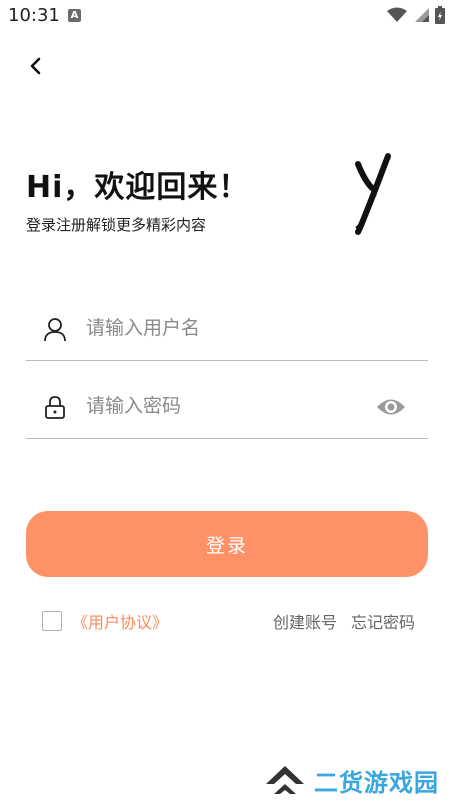 This screenshot has height=805, width=453. Describe the element at coordinates (226, 16) in the screenshot. I see `status-bar: 10:31 A` at that location.